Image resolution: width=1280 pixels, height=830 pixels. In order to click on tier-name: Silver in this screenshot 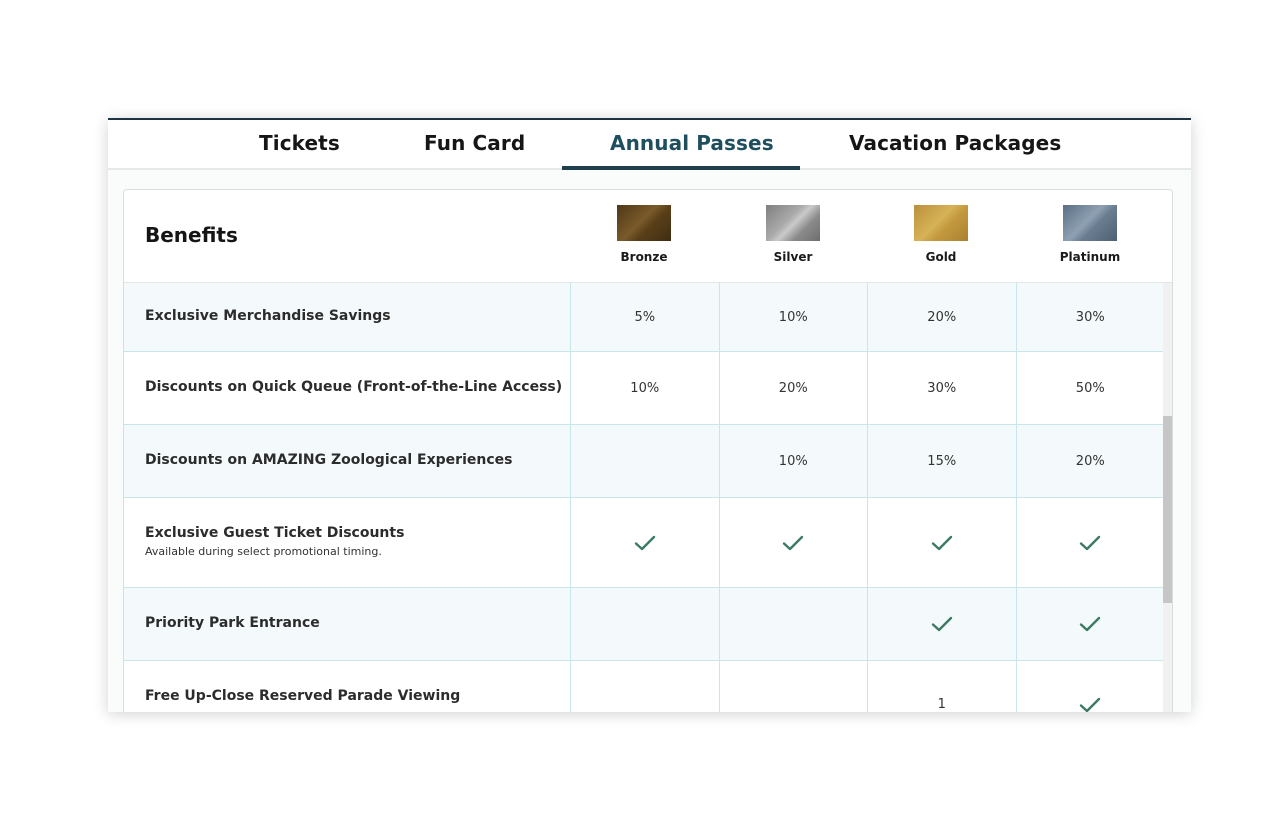, I will do `click(793, 257)`.